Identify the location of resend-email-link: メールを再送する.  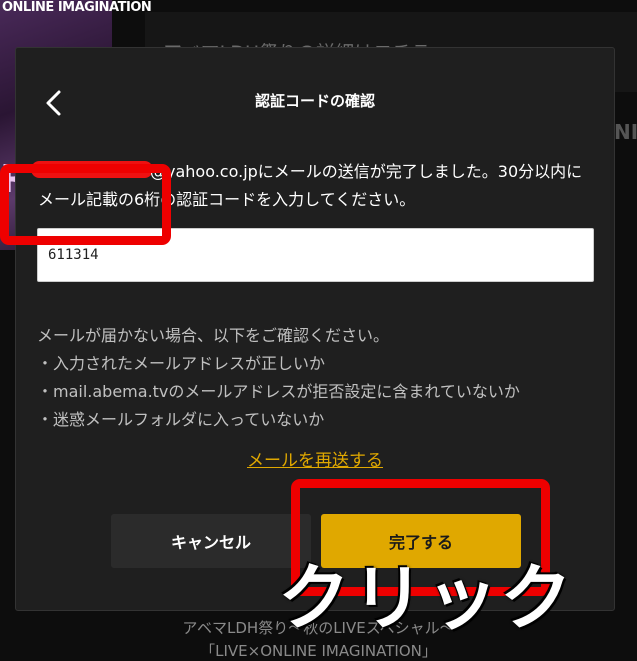
(315, 458).